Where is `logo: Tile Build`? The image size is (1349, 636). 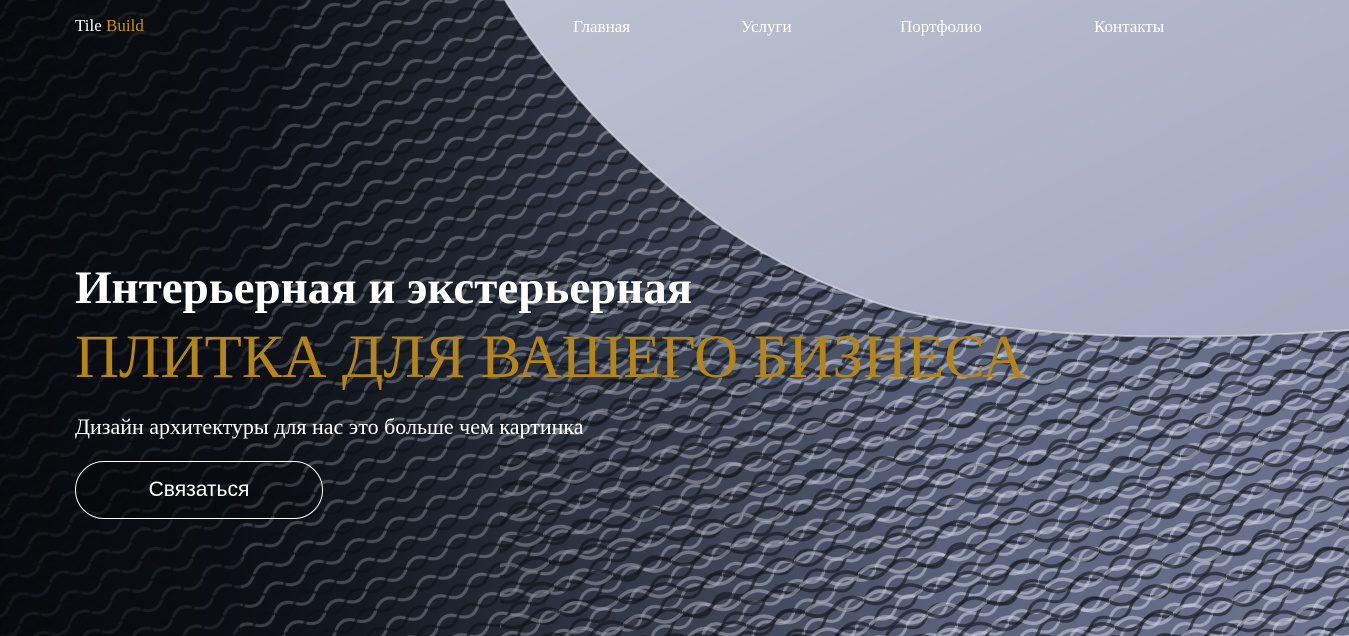 logo: Tile Build is located at coordinates (109, 26).